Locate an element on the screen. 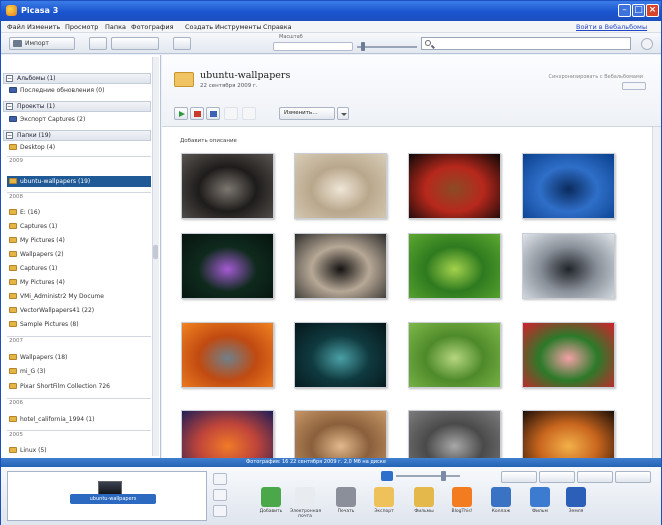 The height and width of the screenshot is (525, 662). thumbnail-night-water is located at coordinates (340, 355).